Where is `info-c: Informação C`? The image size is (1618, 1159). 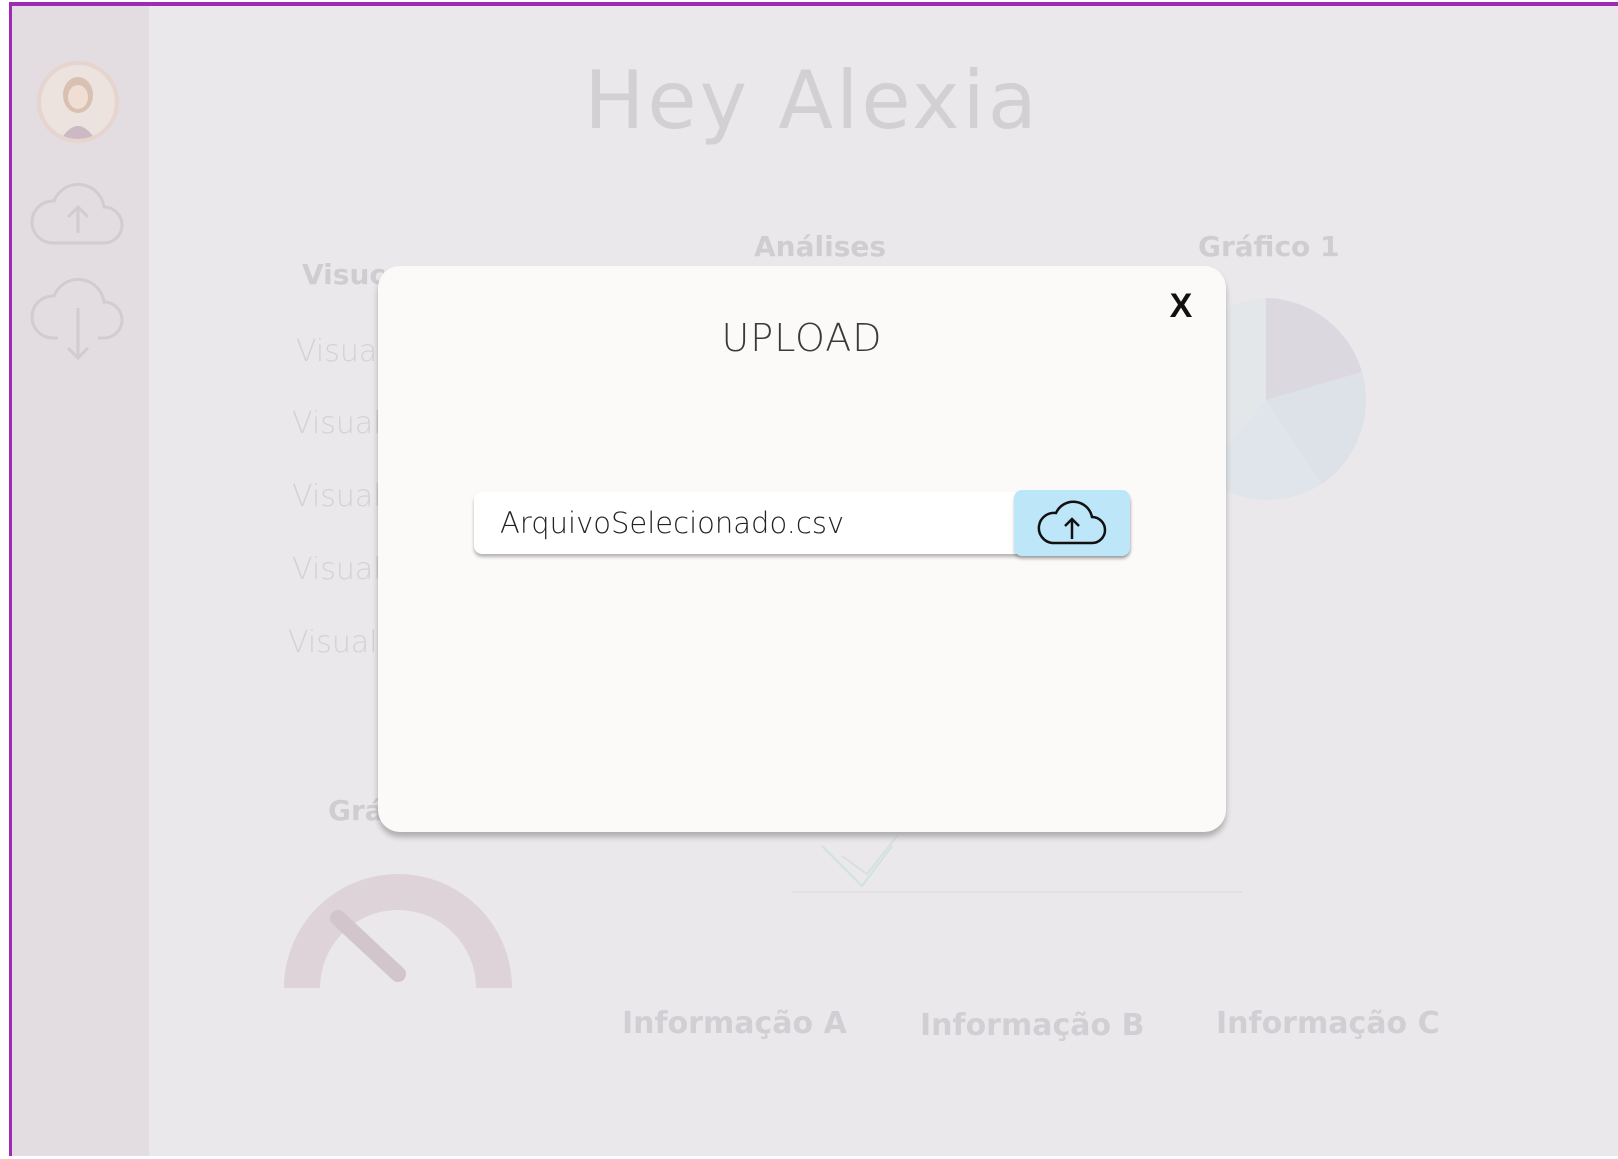 info-c: Informação C is located at coordinates (1328, 1023).